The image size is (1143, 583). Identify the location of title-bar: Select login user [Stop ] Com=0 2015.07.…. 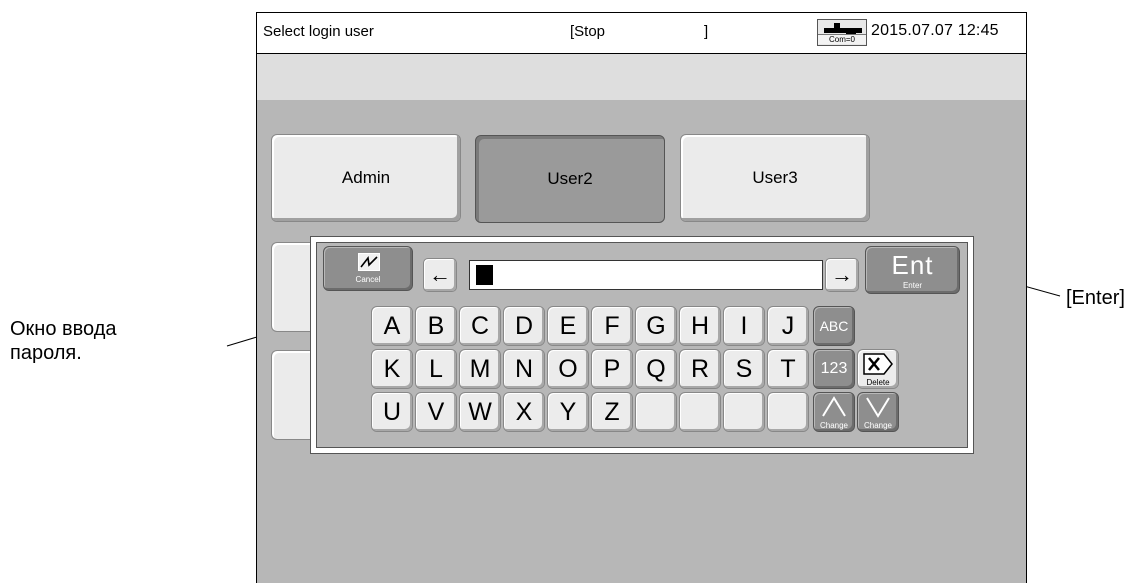
(641, 33).